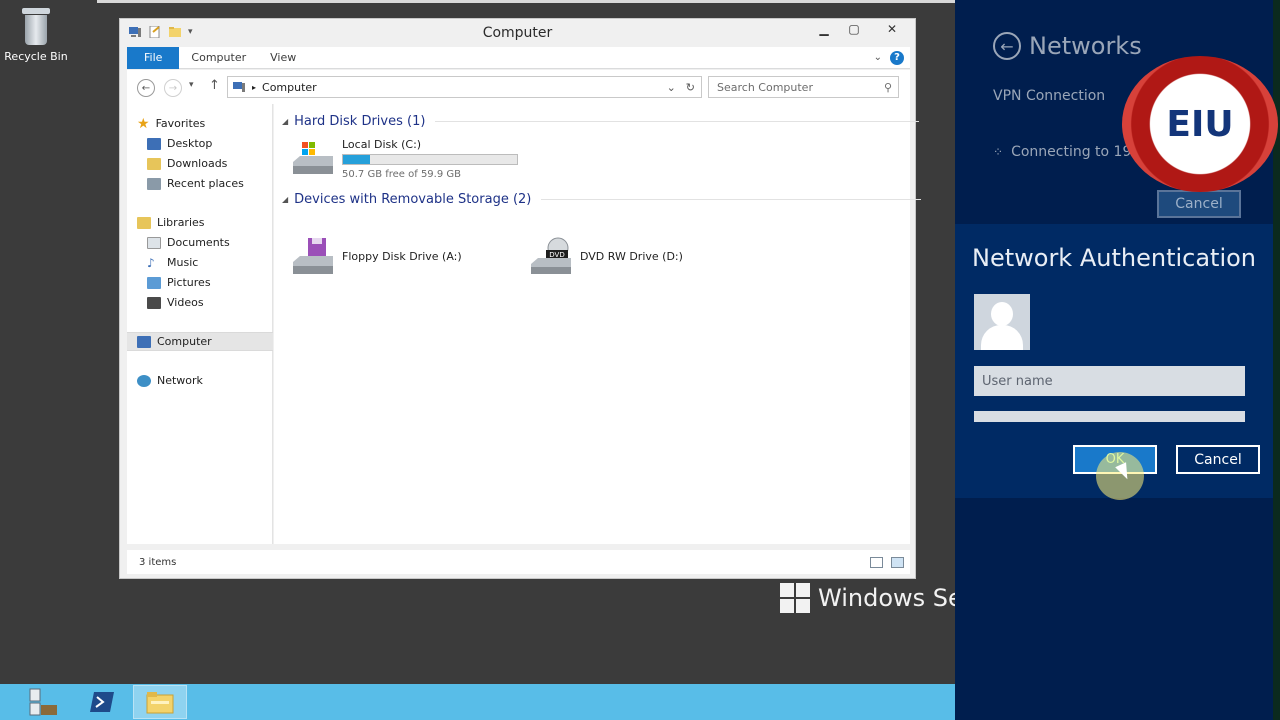 The height and width of the screenshot is (720, 1280). What do you see at coordinates (356, 159) in the screenshot?
I see `disk-usage-fill` at bounding box center [356, 159].